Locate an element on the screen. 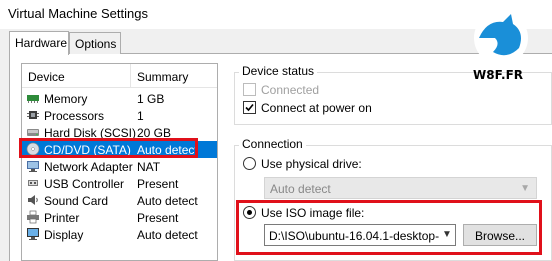 The image size is (552, 261). connection-title: Connection is located at coordinates (272, 144).